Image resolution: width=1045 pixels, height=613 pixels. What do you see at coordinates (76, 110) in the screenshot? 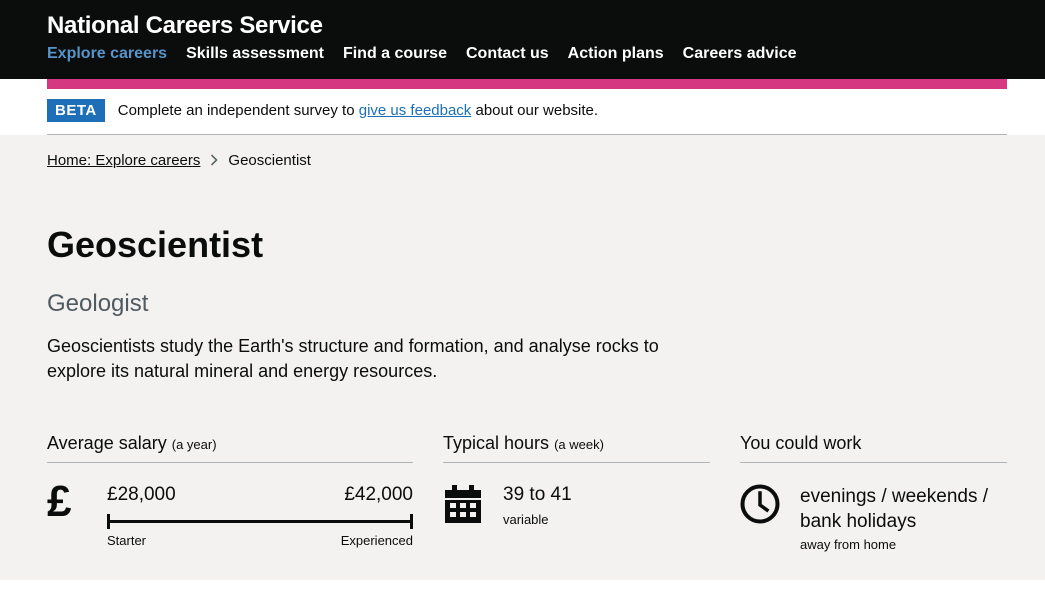
I see `beta-tag: BETA` at bounding box center [76, 110].